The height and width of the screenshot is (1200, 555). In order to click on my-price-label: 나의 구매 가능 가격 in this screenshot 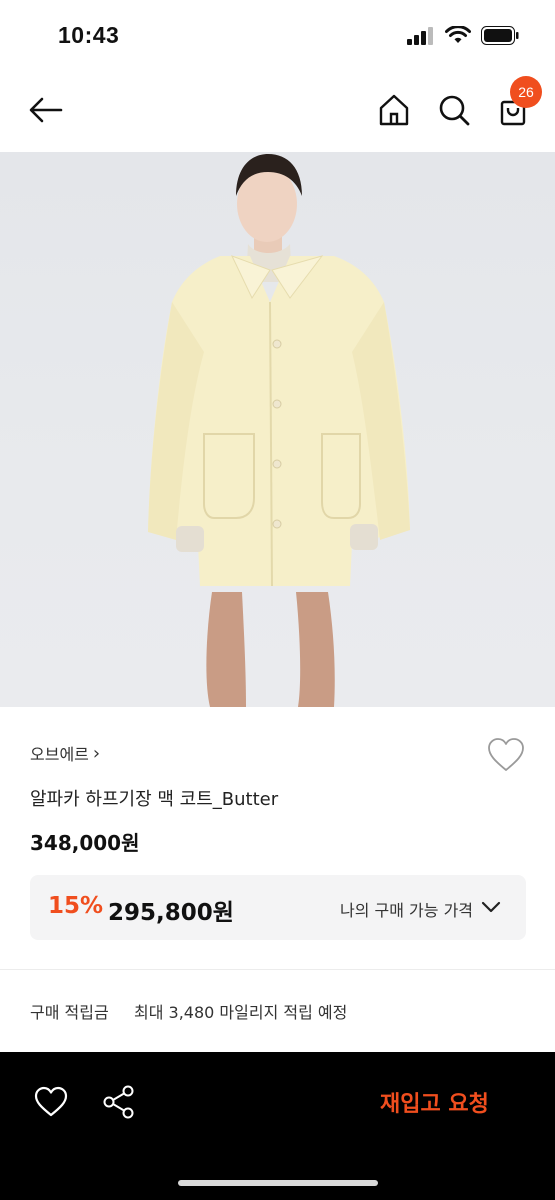, I will do `click(407, 910)`.